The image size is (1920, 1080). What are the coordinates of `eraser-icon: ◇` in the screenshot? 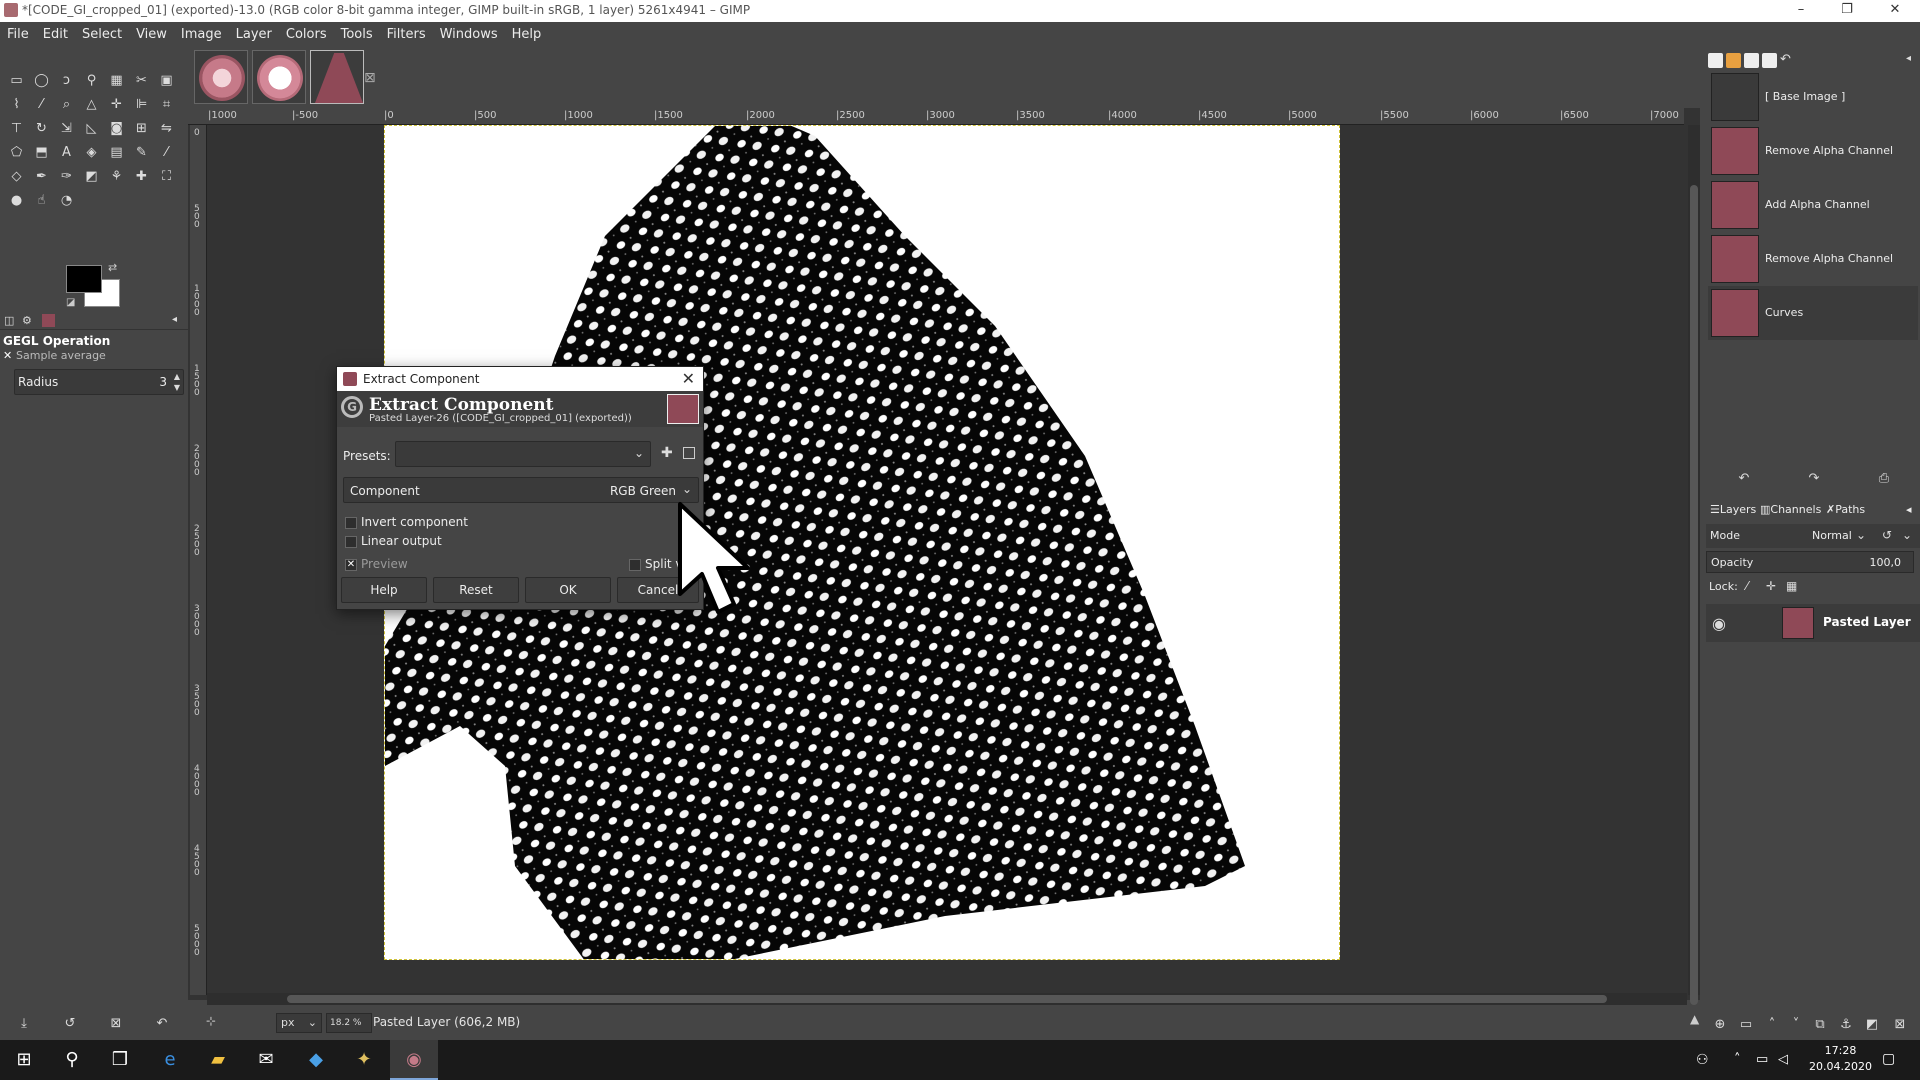 It's located at (16, 177).